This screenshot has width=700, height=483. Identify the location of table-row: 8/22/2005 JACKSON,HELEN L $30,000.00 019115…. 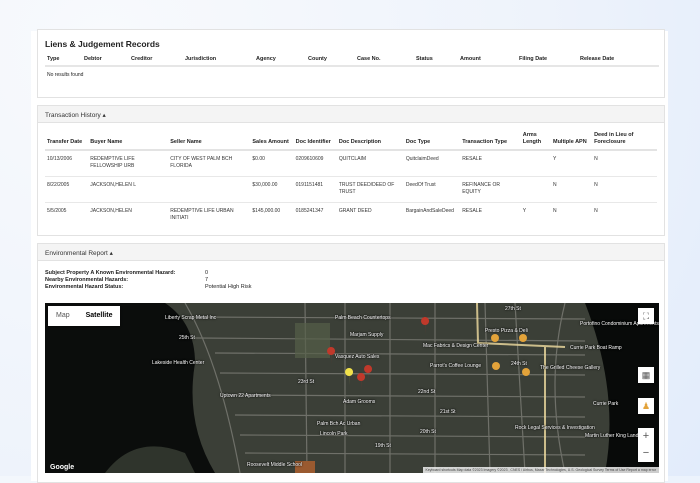
(351, 189).